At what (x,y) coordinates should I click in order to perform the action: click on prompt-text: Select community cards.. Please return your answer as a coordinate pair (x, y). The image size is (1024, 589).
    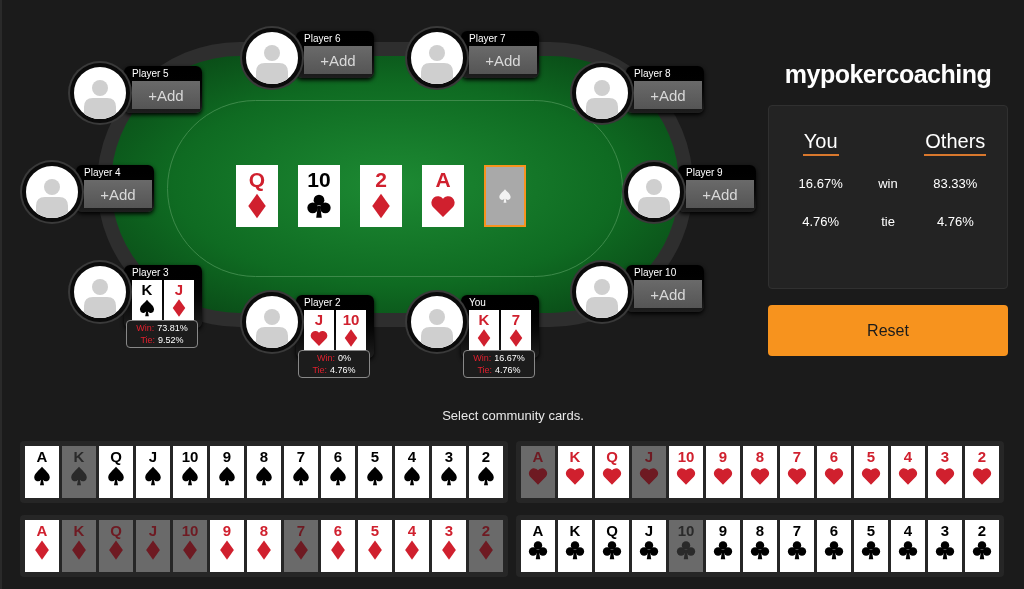
    Looking at the image, I should click on (513, 416).